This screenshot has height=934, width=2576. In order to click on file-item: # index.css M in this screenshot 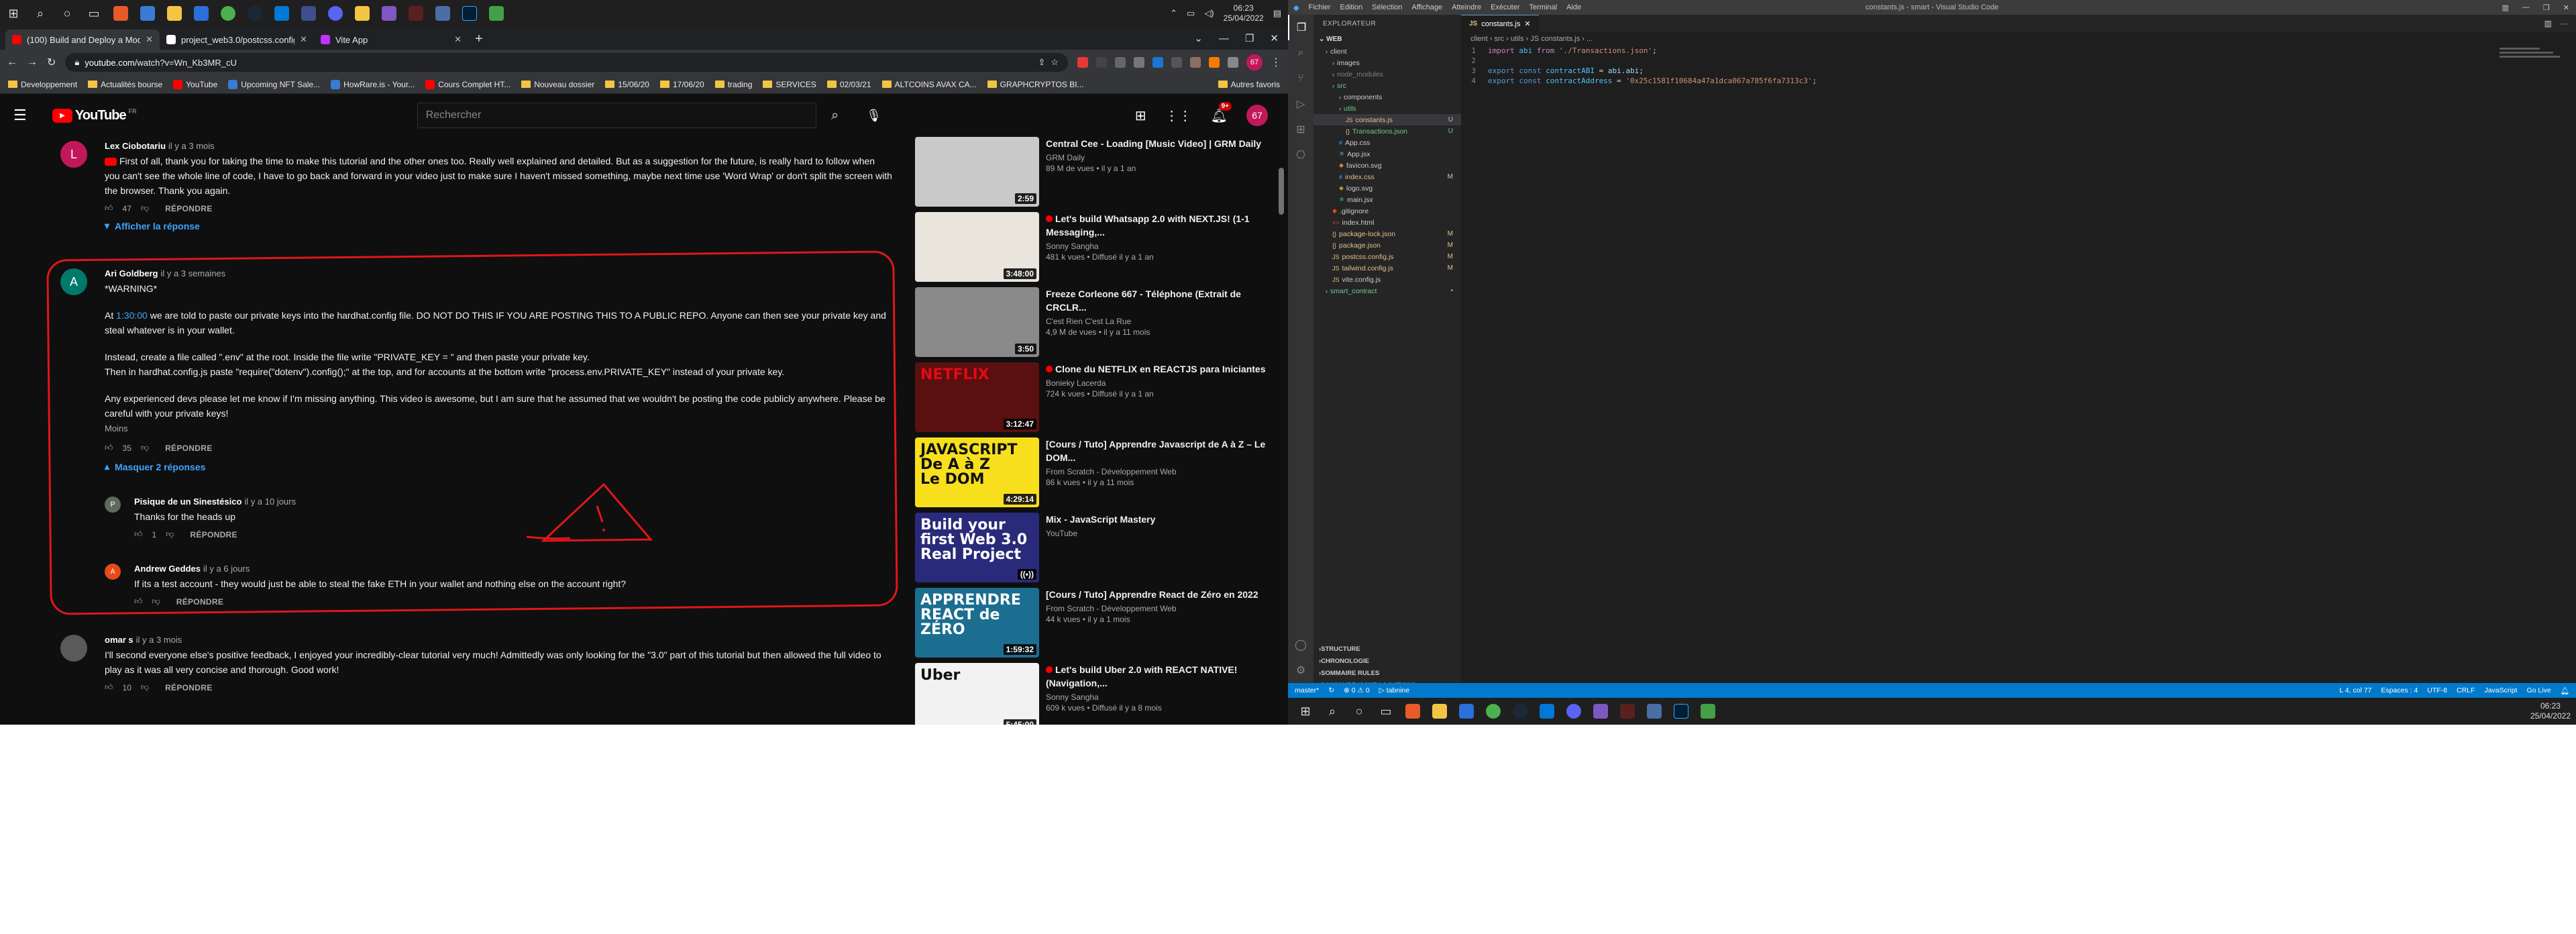, I will do `click(1387, 177)`.